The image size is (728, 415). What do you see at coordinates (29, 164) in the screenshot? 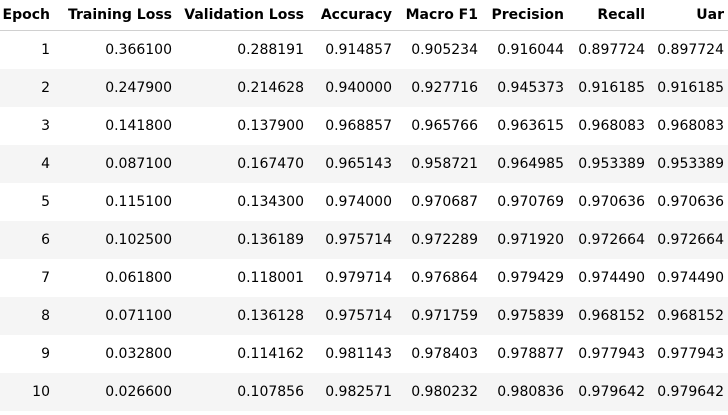
I see `epoch-cell: 4` at bounding box center [29, 164].